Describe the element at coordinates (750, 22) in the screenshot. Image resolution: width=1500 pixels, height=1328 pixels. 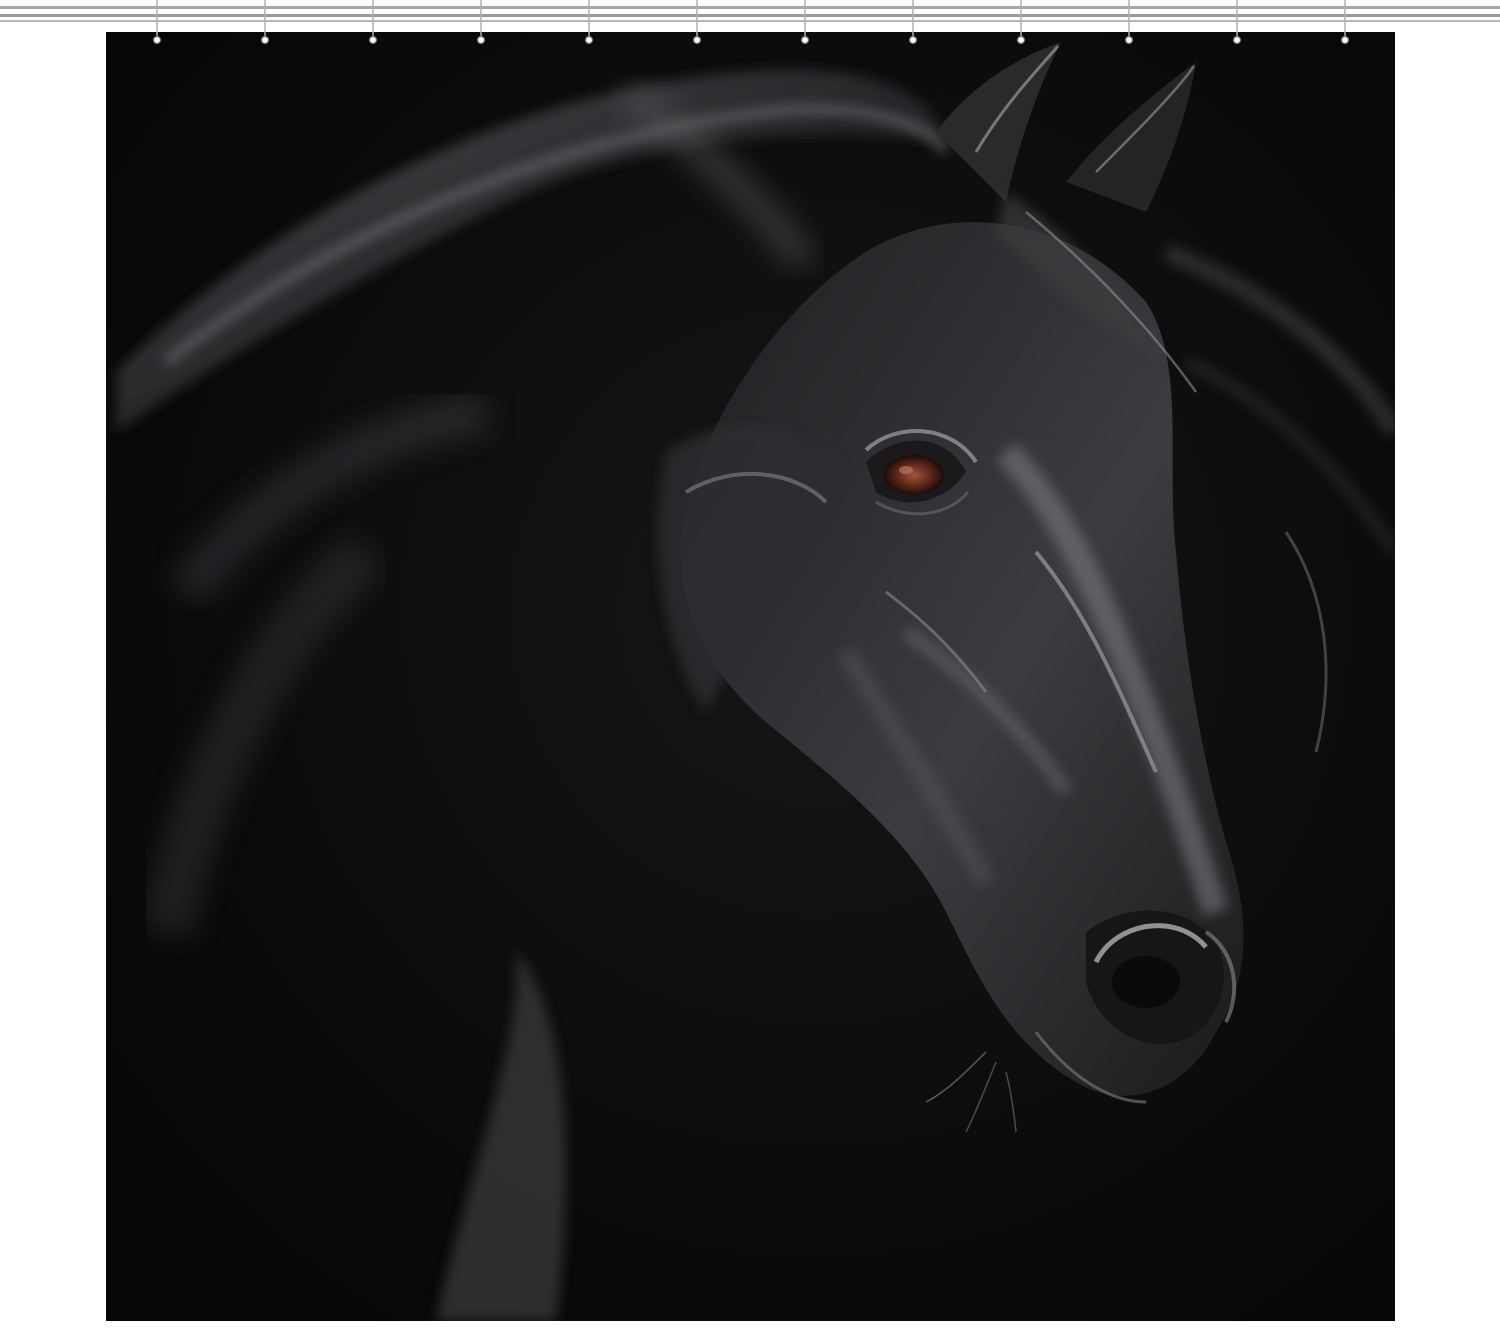
I see `curtain-rod` at that location.